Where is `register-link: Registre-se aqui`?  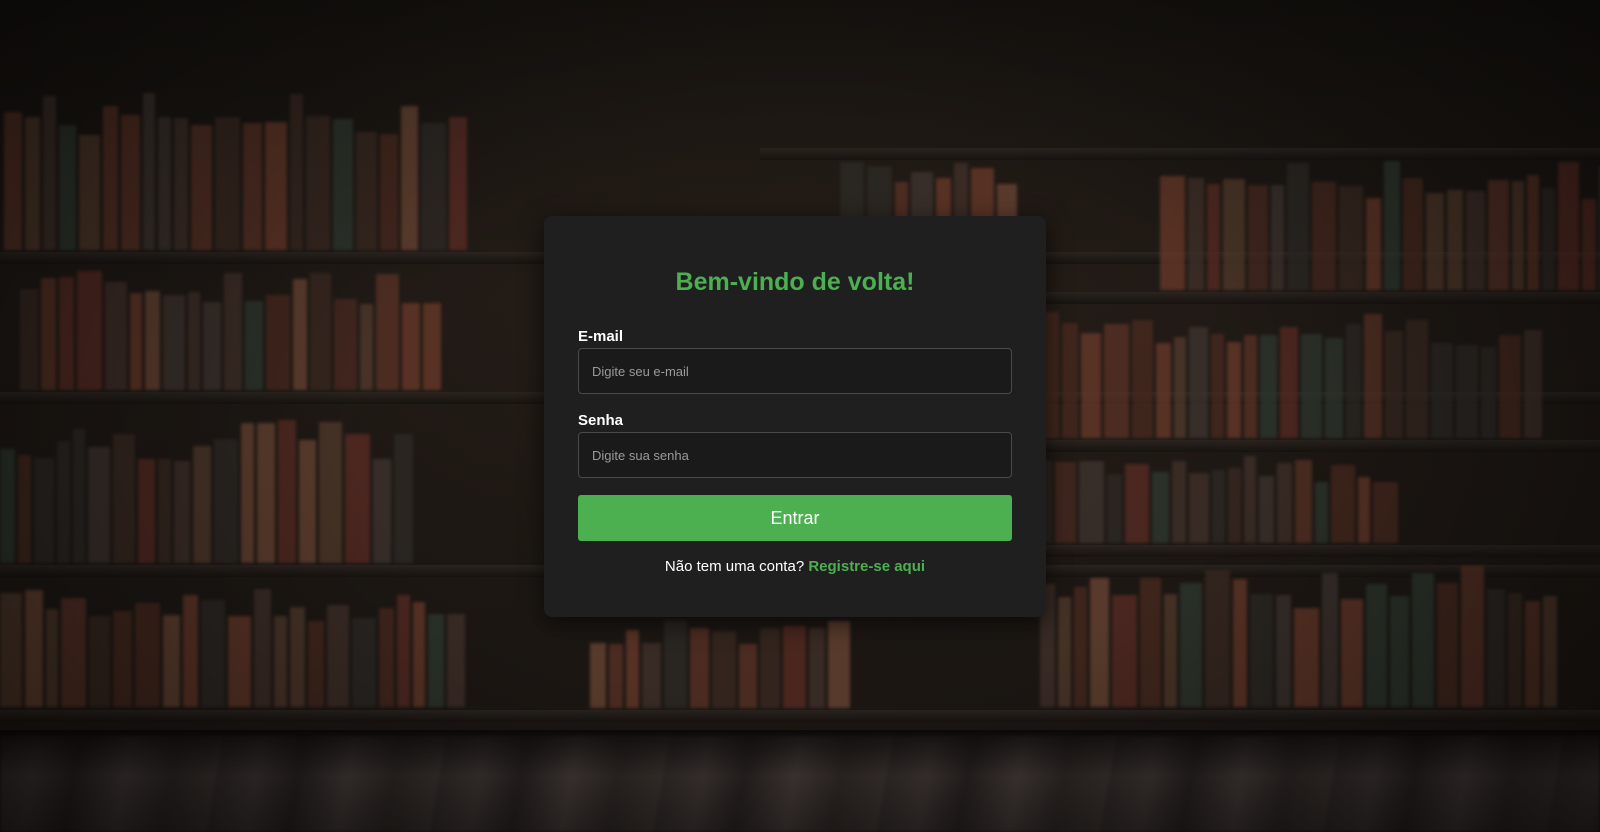
register-link: Registre-se aqui is located at coordinates (866, 566).